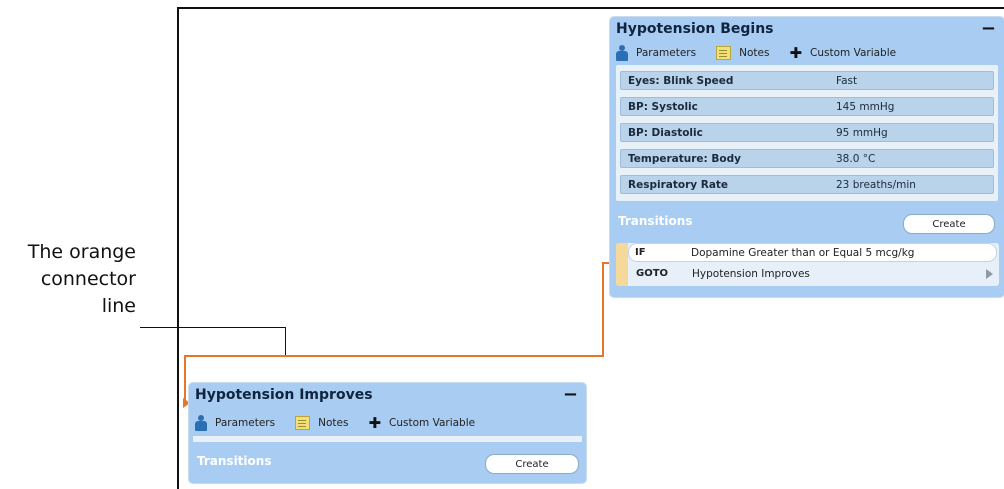 This screenshot has height=489, width=1004. I want to click on callout-line-3: line, so click(118, 306).